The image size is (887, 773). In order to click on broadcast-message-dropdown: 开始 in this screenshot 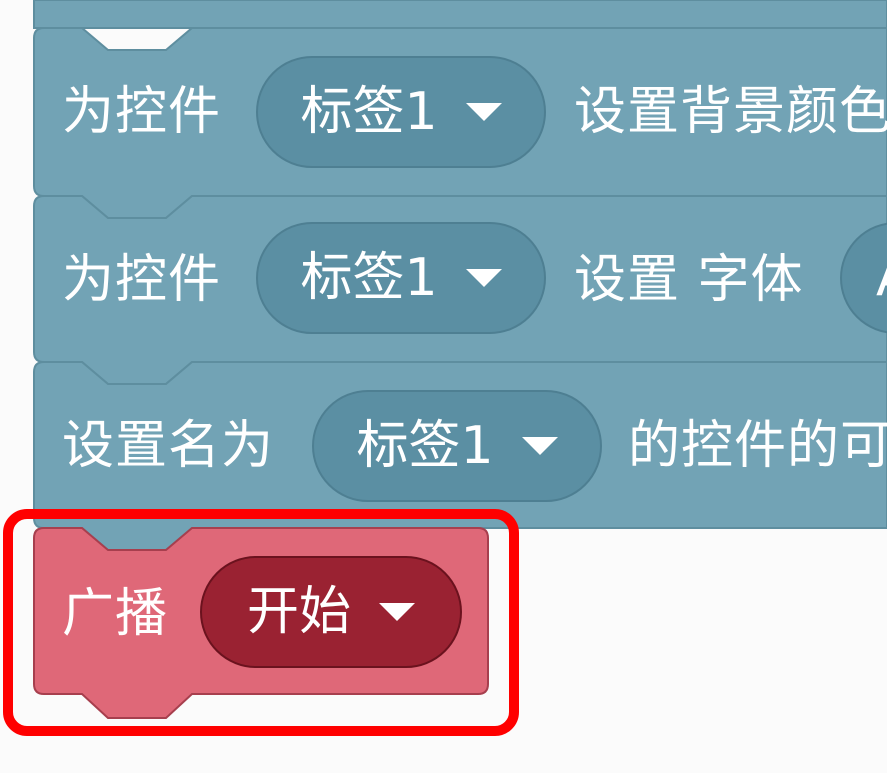, I will do `click(331, 612)`.